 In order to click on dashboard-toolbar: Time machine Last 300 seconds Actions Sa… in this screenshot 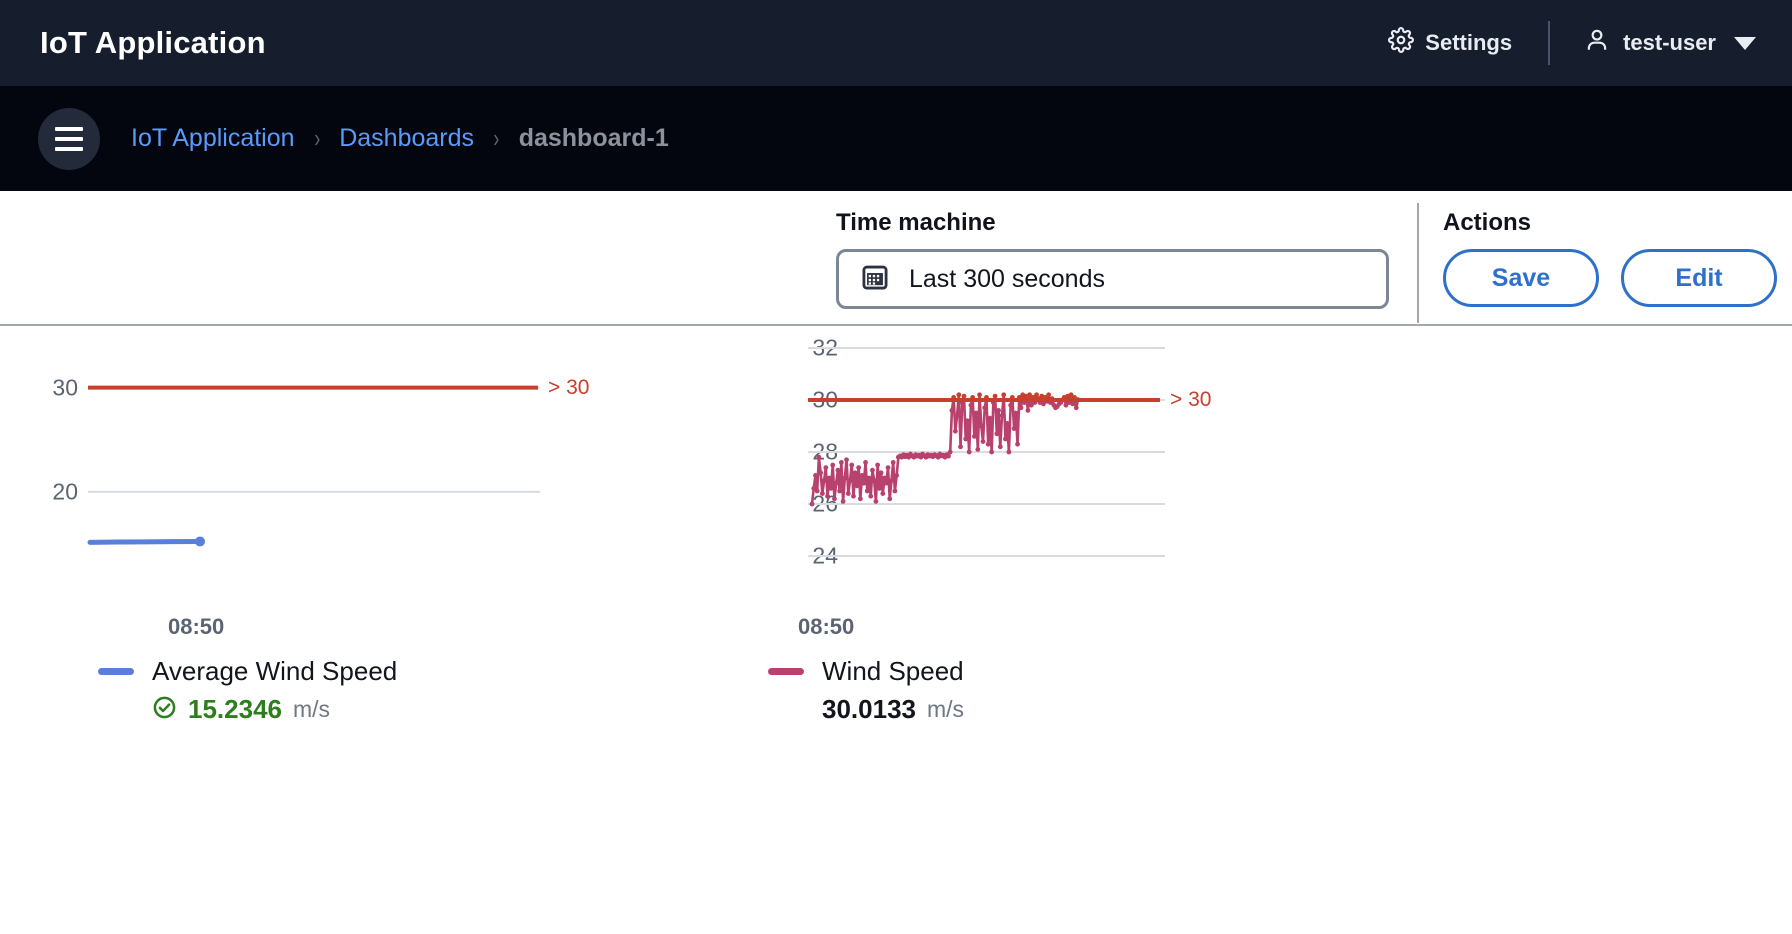, I will do `click(896, 258)`.